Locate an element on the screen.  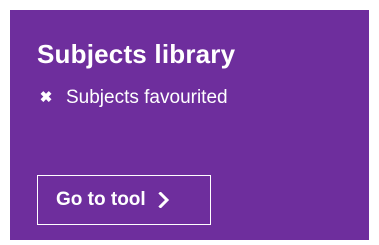
status-text: Subjects favourited is located at coordinates (147, 97).